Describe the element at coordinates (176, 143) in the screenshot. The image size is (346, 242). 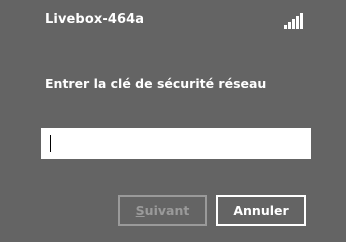
I see `security-key-input` at that location.